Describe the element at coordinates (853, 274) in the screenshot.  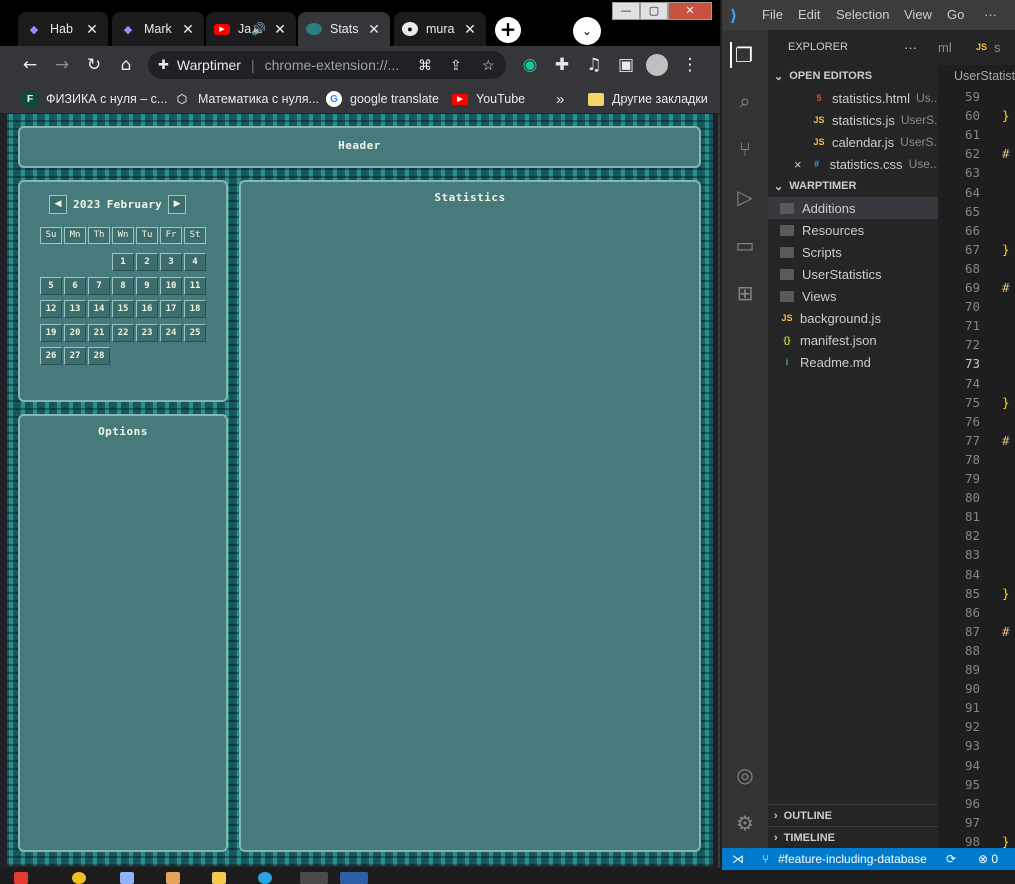
I see `folder-item: UserStatistics` at that location.